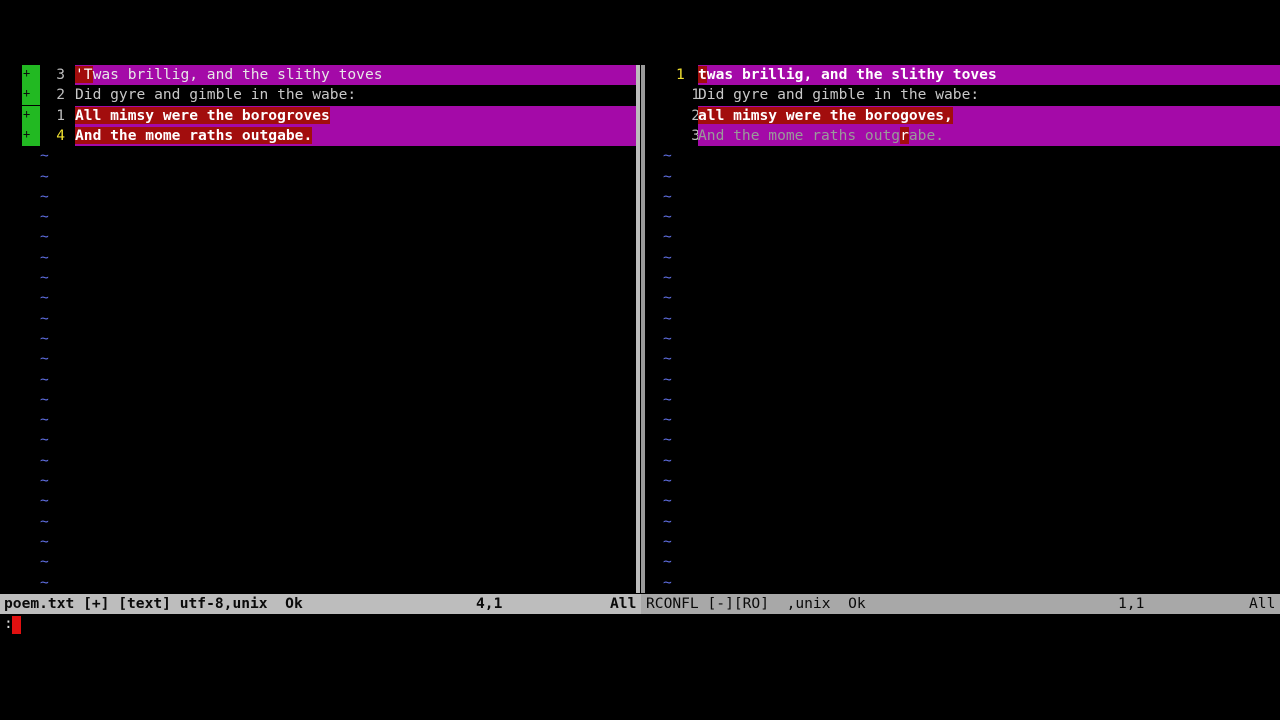  I want to click on diff-line: +4 And the mome raths outgabe., so click(318, 135).